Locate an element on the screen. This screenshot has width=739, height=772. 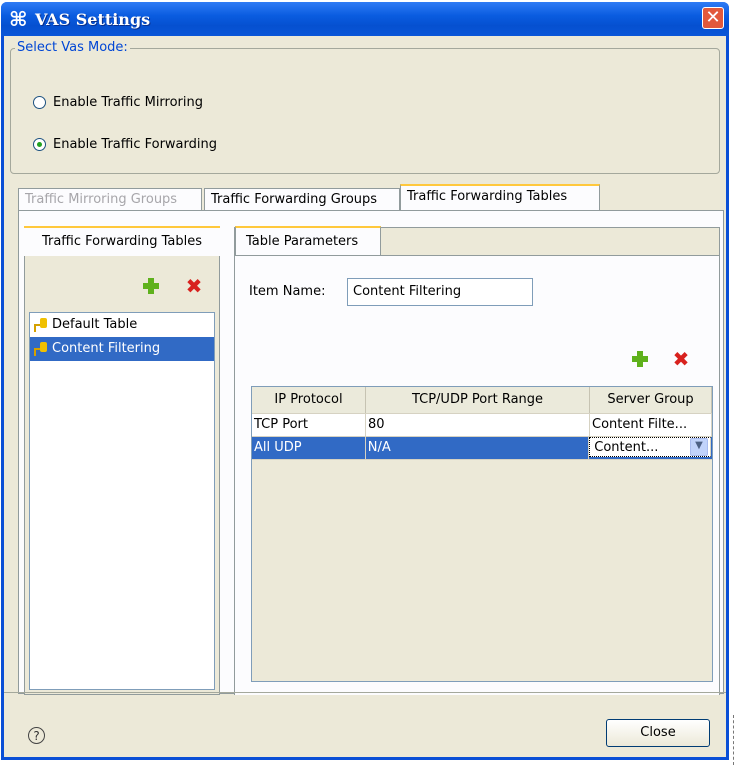
server-group-combo: Content... ▼ is located at coordinates (650, 447).